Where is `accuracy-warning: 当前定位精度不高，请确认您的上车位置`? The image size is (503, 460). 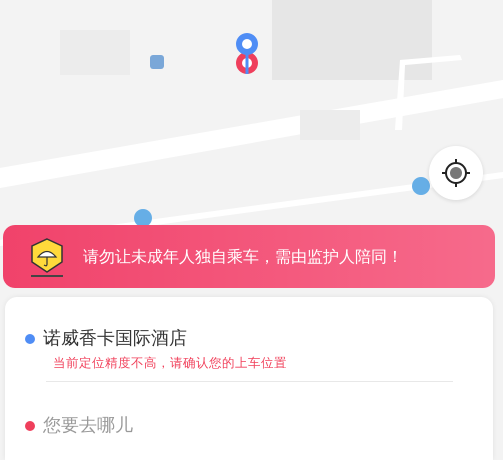 accuracy-warning: 当前定位精度不高，请确认您的上车位置 is located at coordinates (170, 363).